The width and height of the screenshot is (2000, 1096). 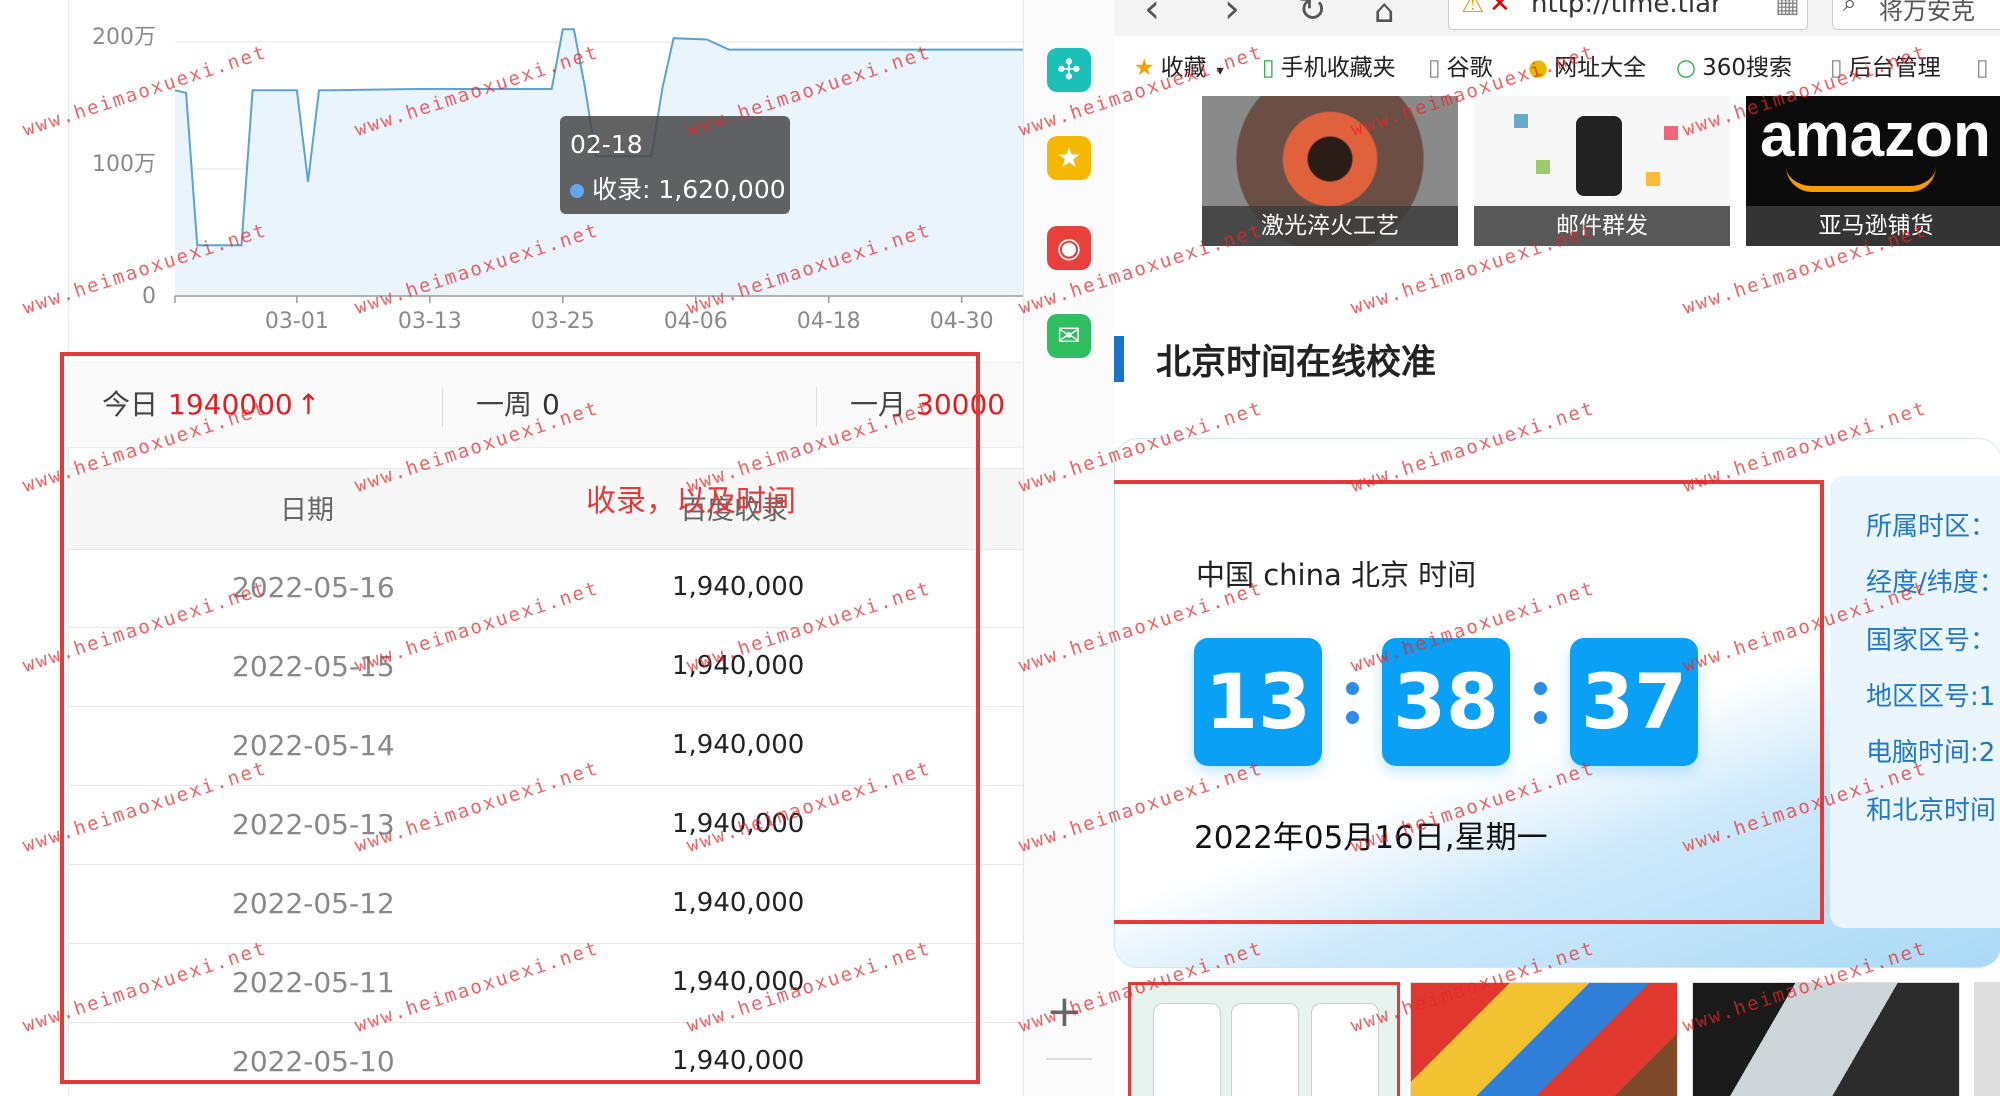 I want to click on insecure-icon: ✕, so click(x=1500, y=9).